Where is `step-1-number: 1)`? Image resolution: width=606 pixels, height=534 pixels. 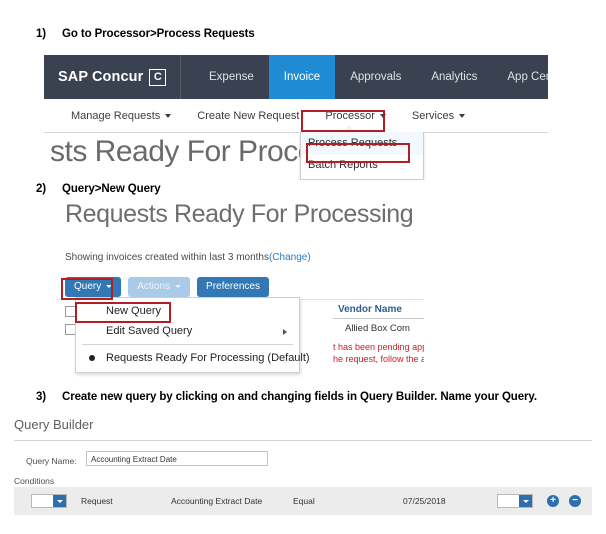
step-1-number: 1) is located at coordinates (41, 34).